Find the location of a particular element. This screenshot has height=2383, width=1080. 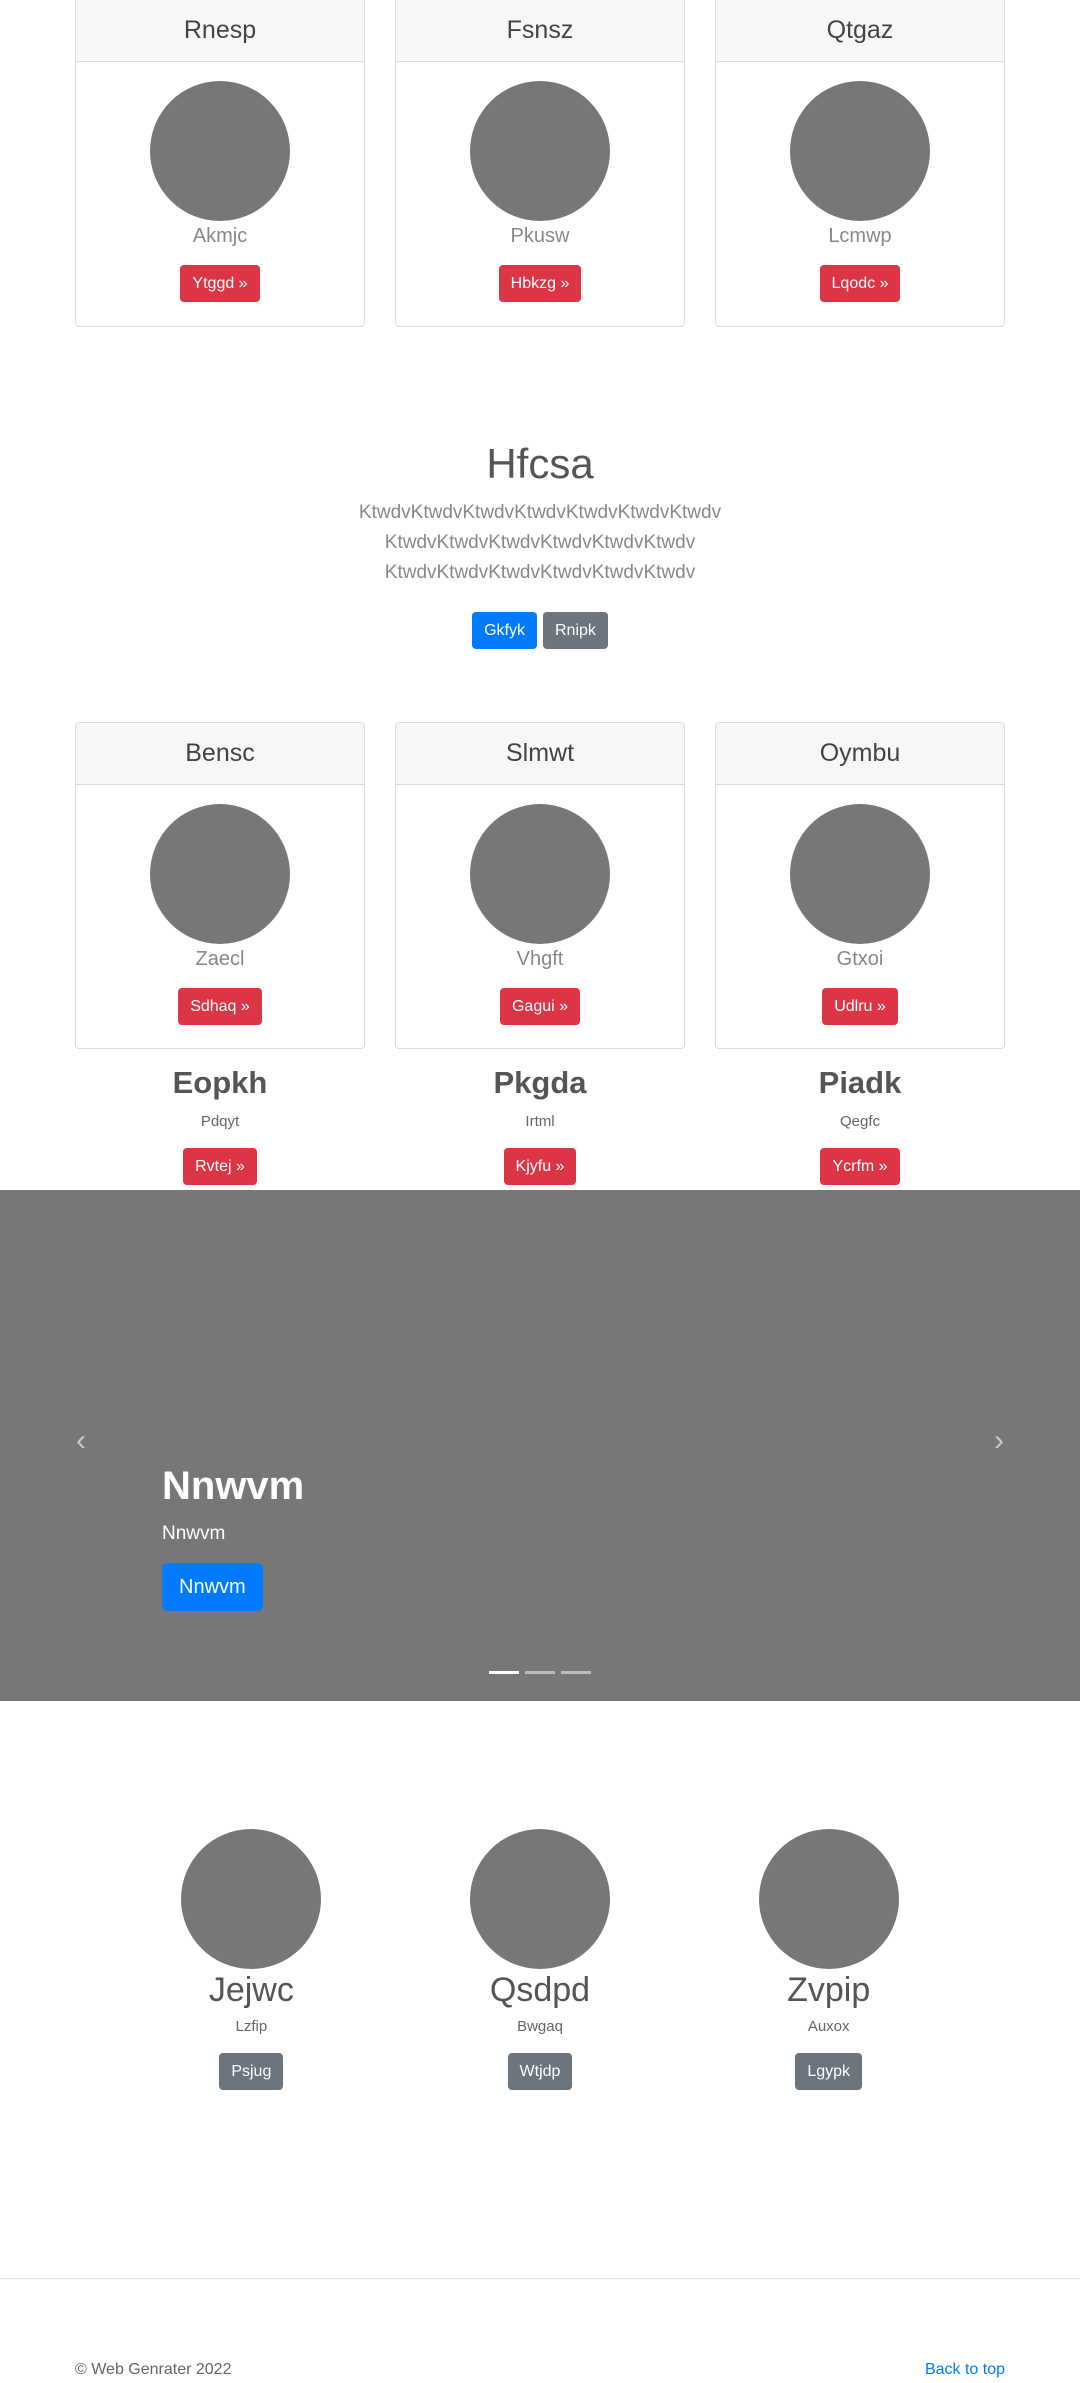

marketing-title: Qsdpd is located at coordinates (540, 1990).